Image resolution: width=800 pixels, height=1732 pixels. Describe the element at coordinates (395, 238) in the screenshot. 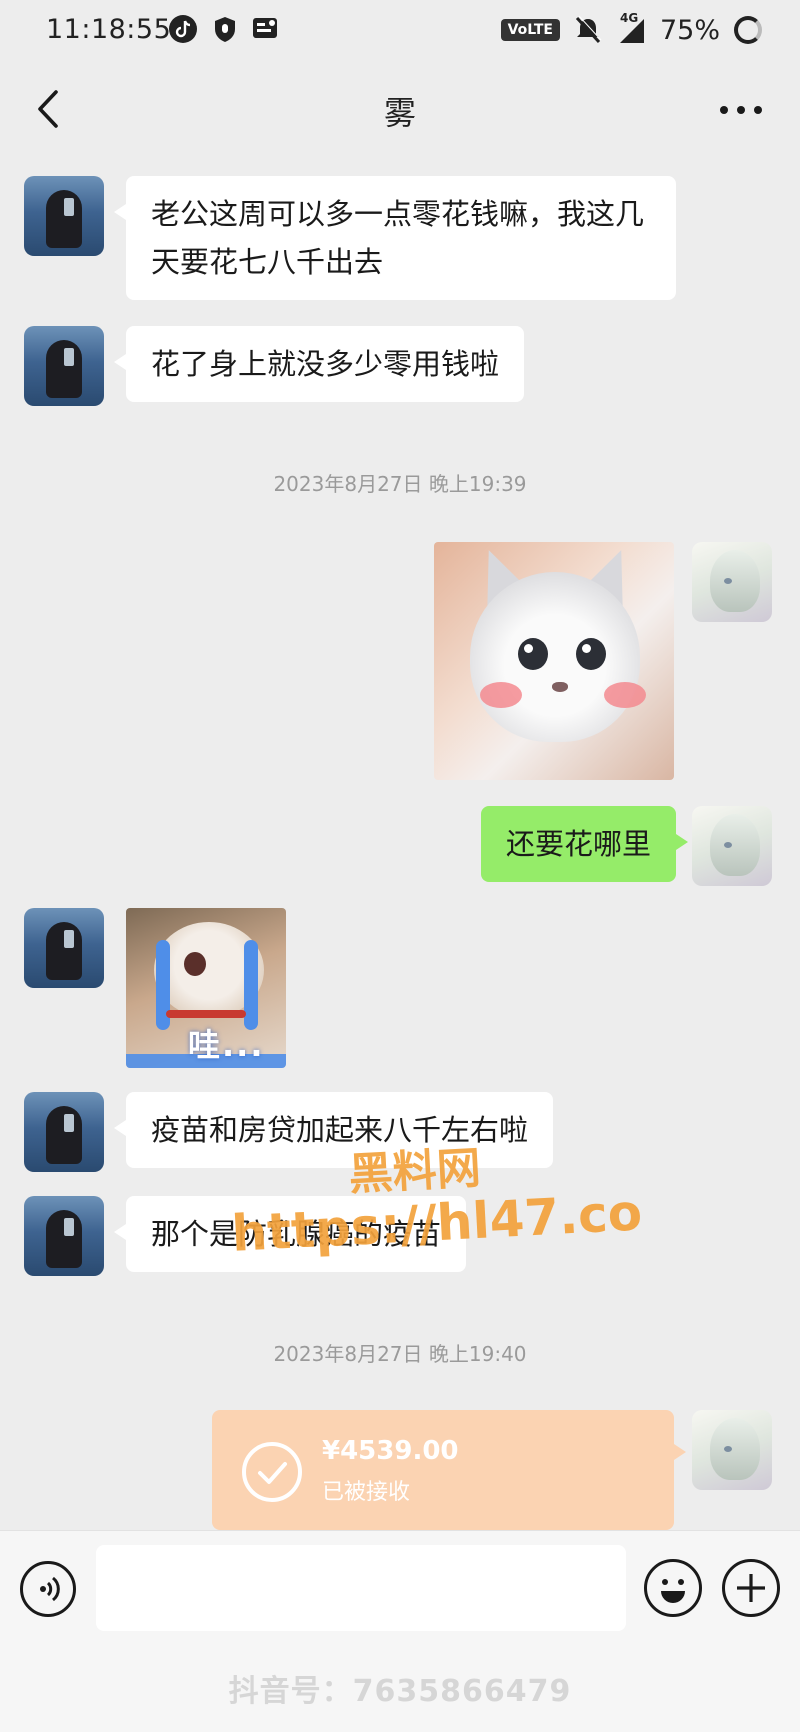

I see `message-bubble-received: 老公这周可以多一点零花钱嘛，我这几天要花七八千出去` at that location.